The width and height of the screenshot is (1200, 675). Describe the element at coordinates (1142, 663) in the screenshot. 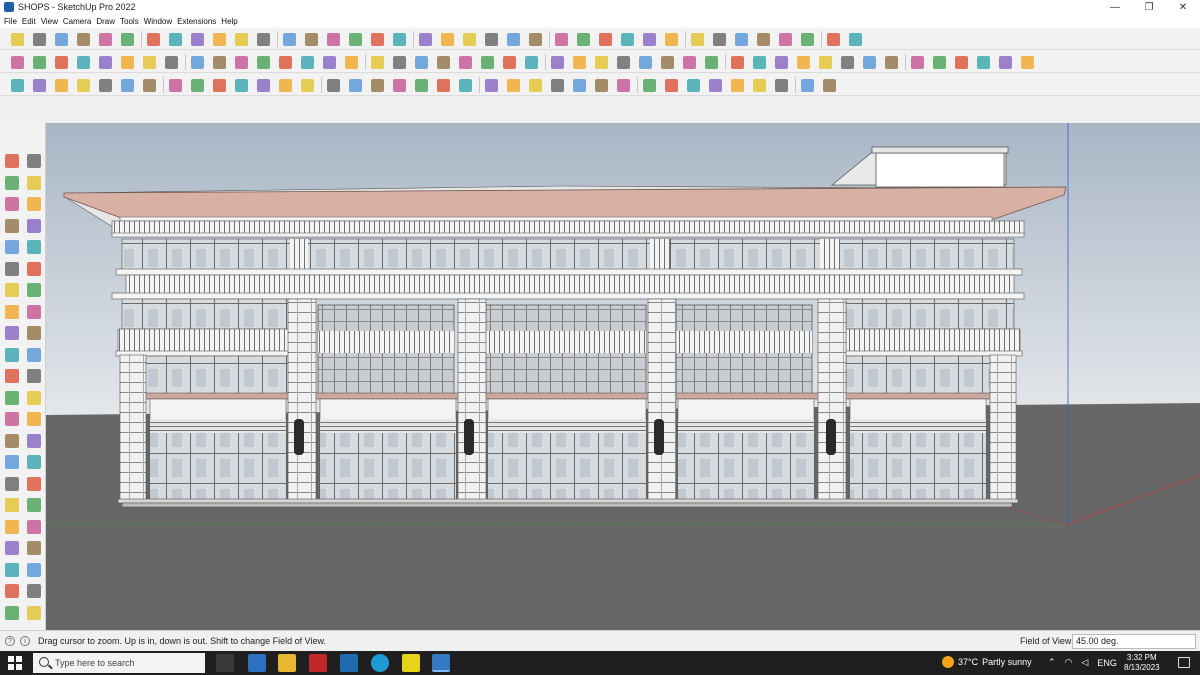

I see `clock: 3:32 PM 8/13/2023` at that location.